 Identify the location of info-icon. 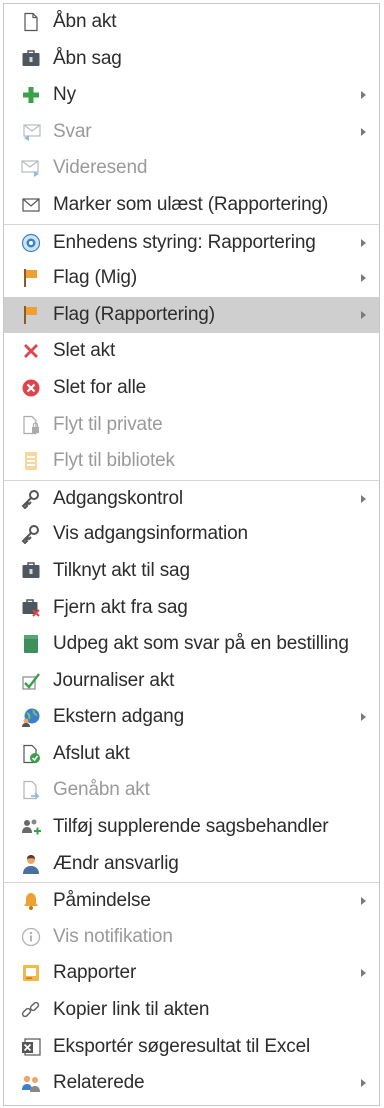
(31, 937).